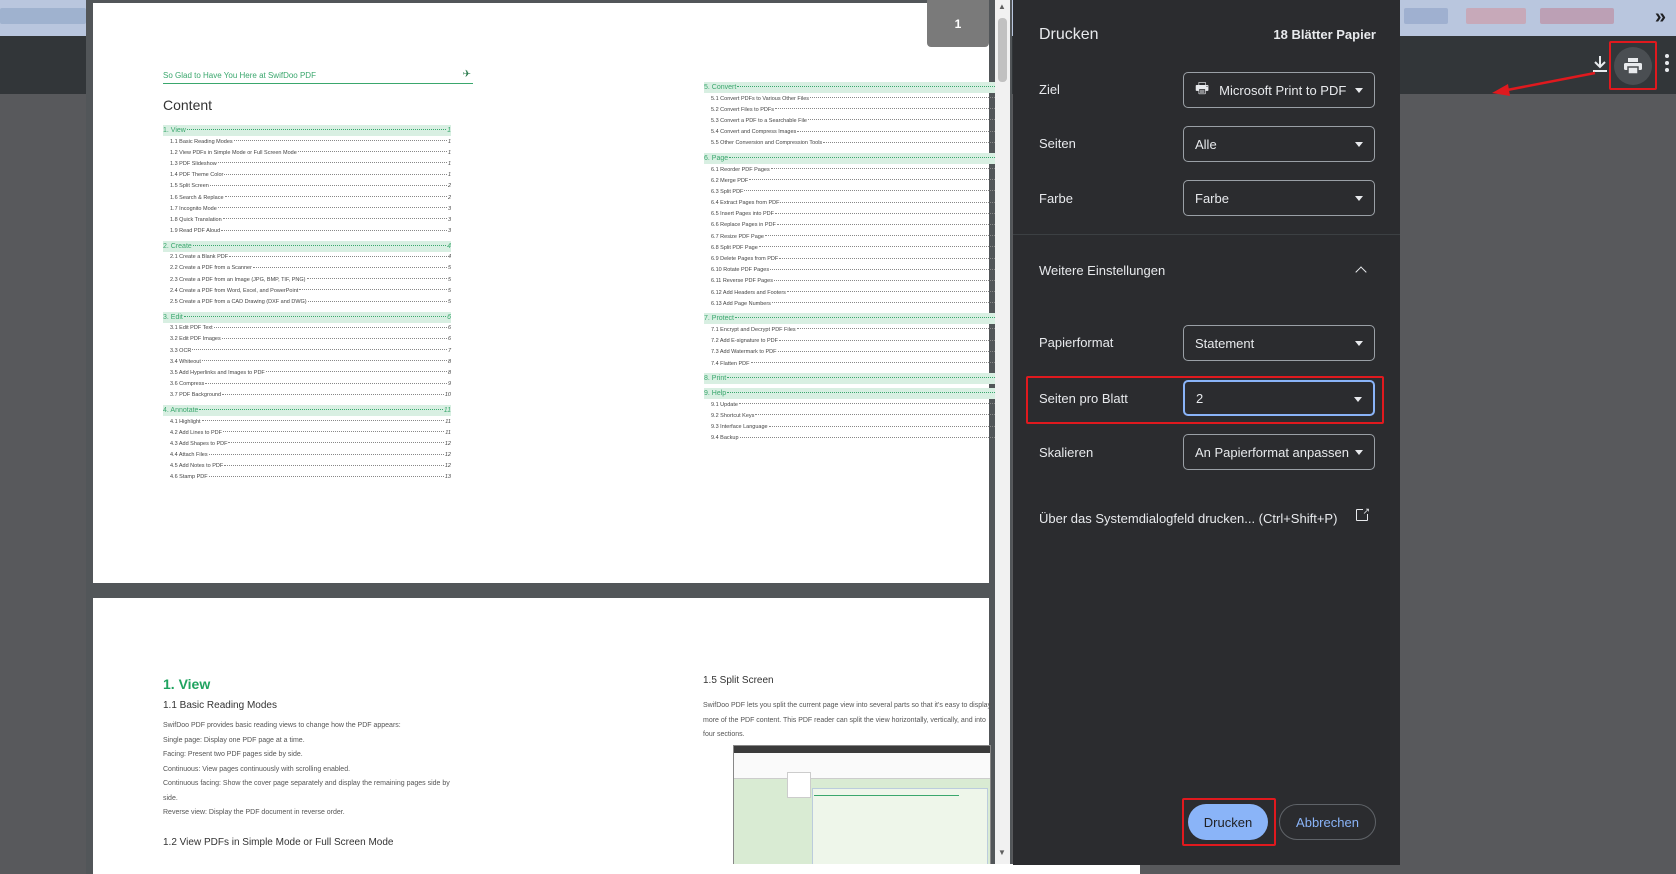 This screenshot has height=874, width=1676. I want to click on toc-entry-title: 3.6 Compress, so click(187, 384).